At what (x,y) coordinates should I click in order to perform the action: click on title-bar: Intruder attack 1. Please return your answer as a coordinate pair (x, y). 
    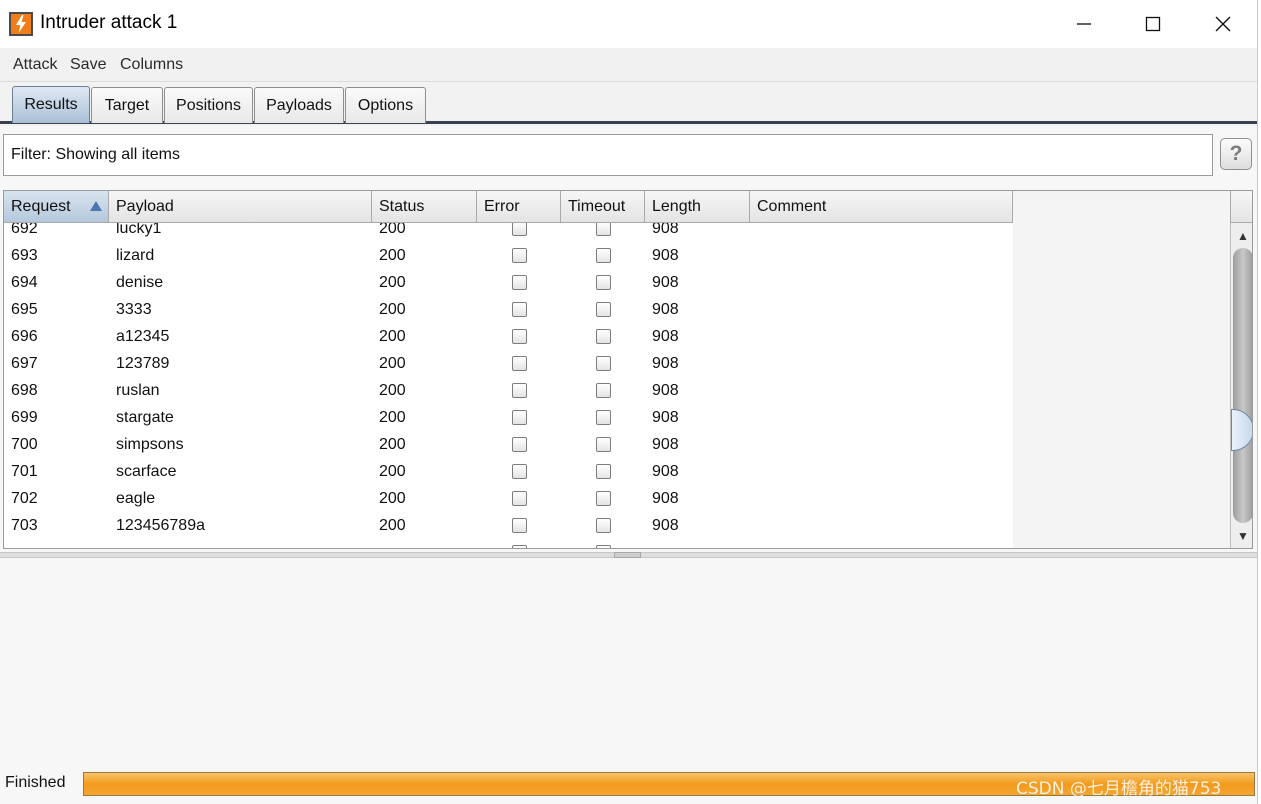
    Looking at the image, I should click on (628, 24).